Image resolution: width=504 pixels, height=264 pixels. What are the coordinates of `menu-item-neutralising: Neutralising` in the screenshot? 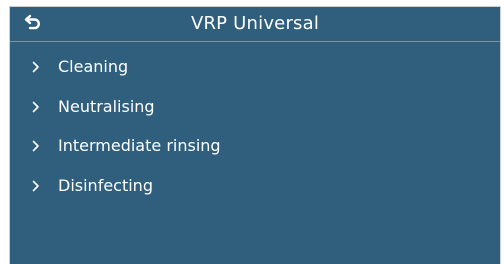 It's located at (255, 107).